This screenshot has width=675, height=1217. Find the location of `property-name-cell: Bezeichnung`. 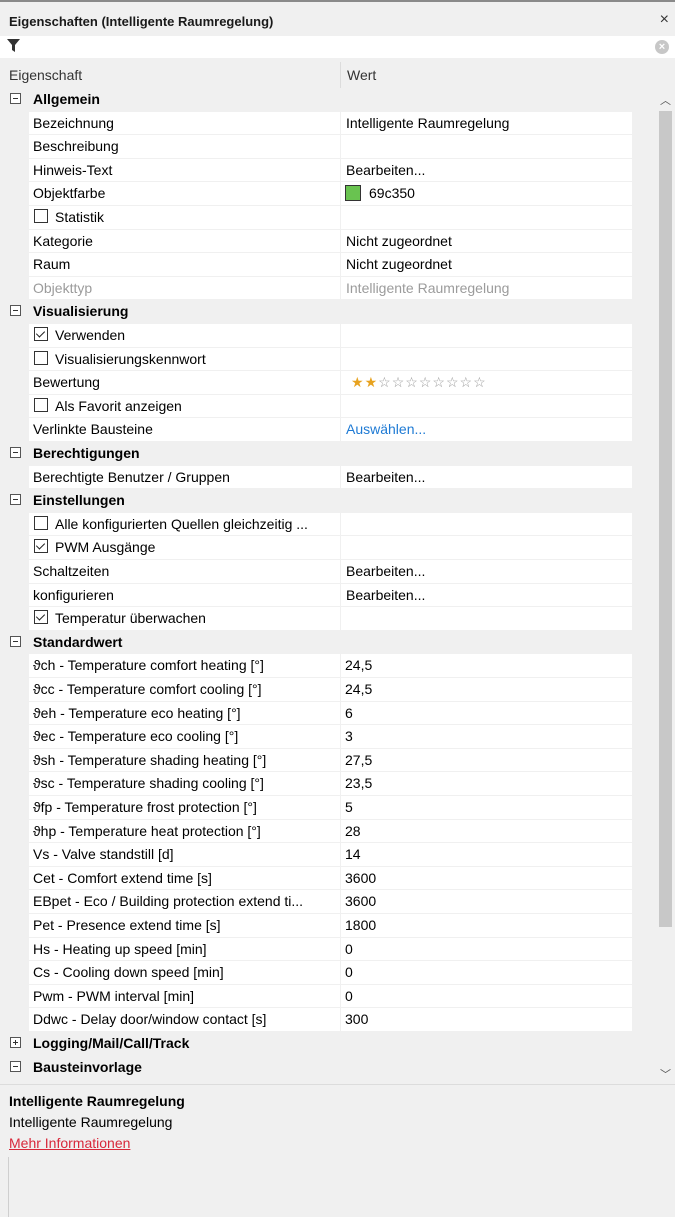

property-name-cell: Bezeichnung is located at coordinates (184, 123).